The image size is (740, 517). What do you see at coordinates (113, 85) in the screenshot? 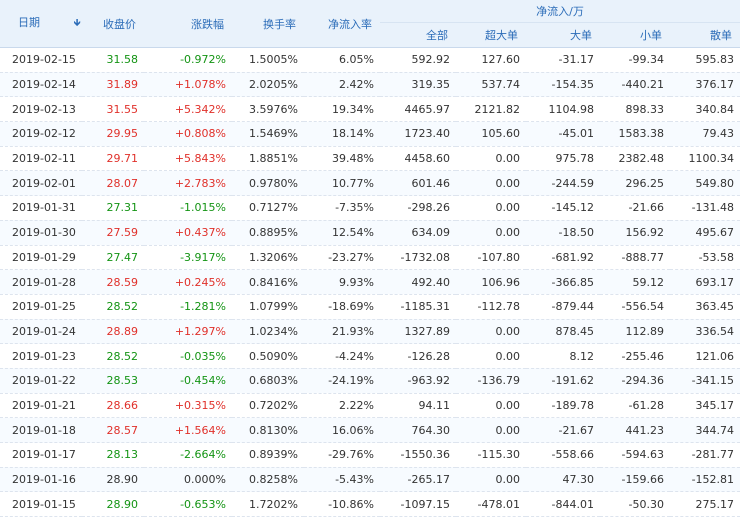
I see `cell-close: 31.89` at bounding box center [113, 85].